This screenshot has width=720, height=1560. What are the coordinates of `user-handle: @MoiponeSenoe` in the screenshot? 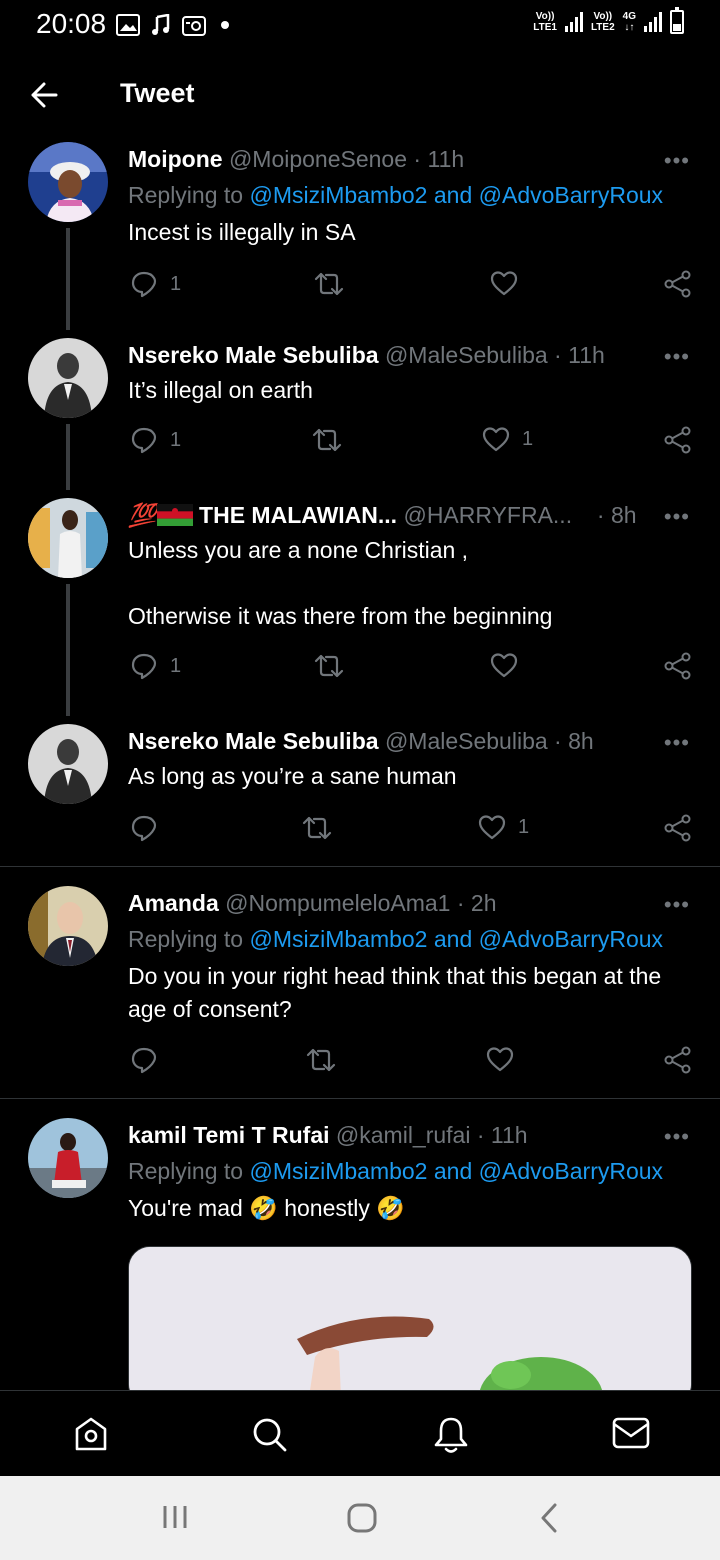 It's located at (318, 159).